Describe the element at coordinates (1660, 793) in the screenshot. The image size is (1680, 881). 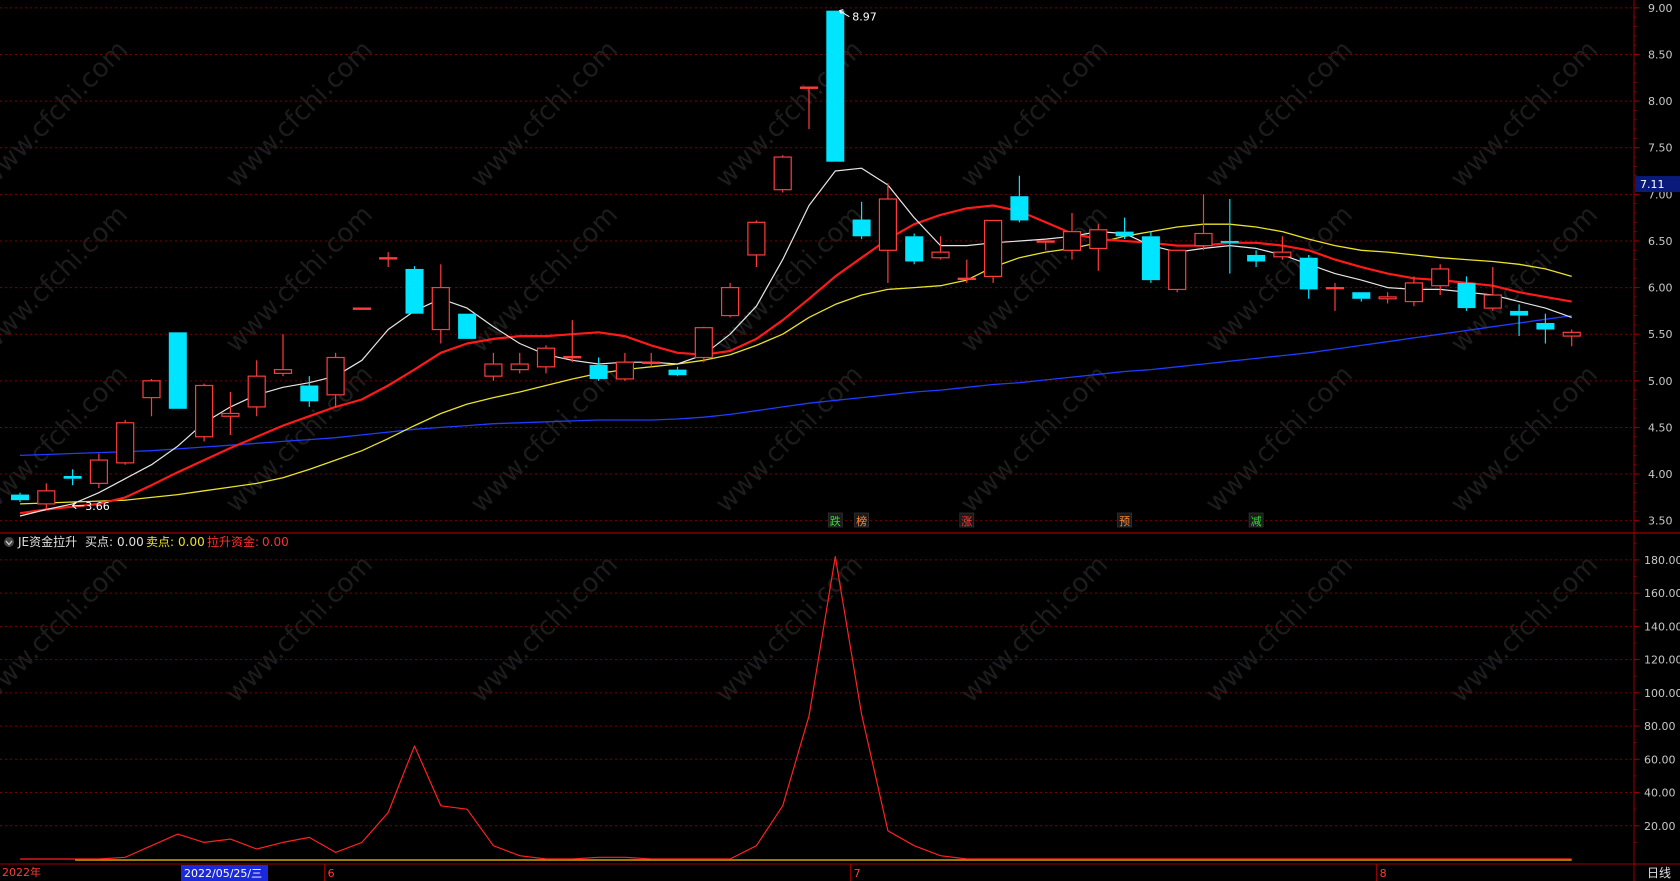
I see `indicator-tick-label: 40.00` at that location.